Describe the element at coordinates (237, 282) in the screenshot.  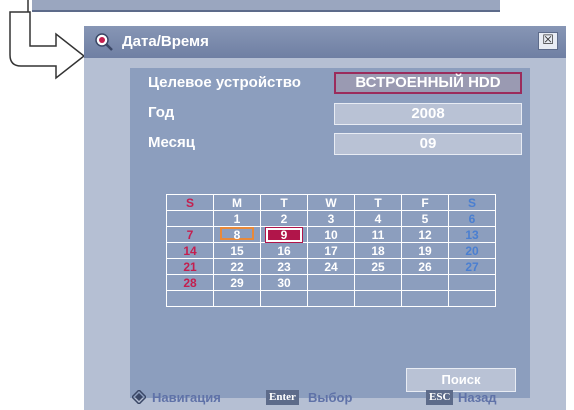
I see `calendar-day: 29` at that location.